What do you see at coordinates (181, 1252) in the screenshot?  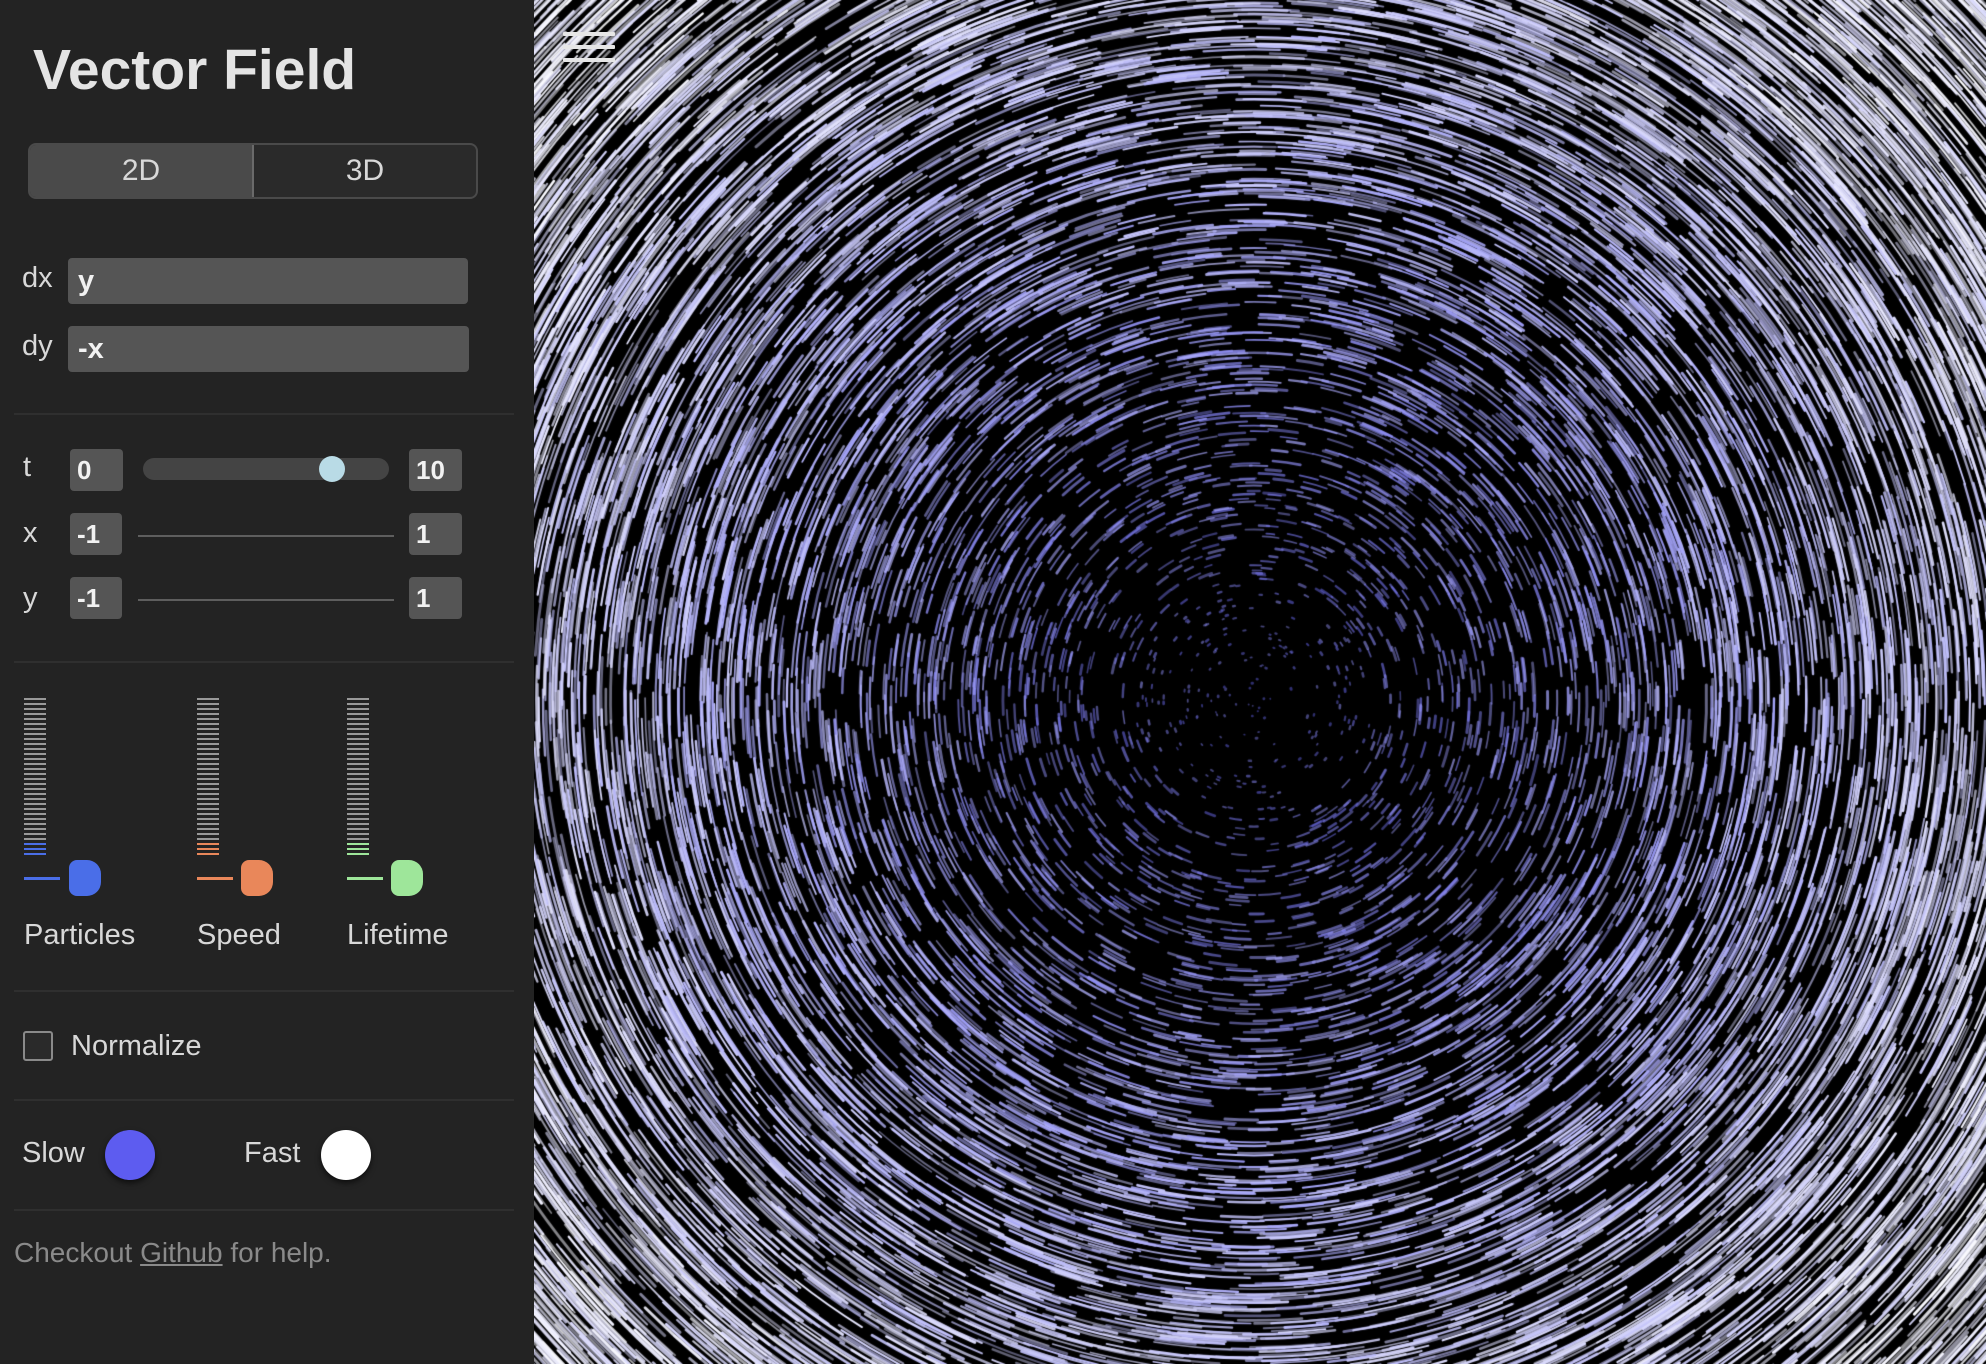 I see `github-link: Github` at bounding box center [181, 1252].